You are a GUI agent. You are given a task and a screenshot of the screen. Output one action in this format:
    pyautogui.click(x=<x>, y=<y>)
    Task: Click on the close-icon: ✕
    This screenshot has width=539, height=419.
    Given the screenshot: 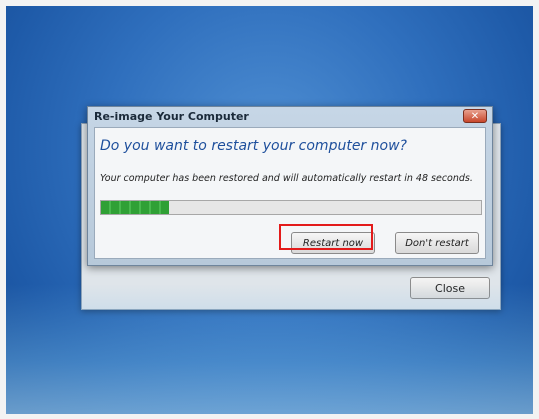 What is the action you would take?
    pyautogui.click(x=475, y=116)
    